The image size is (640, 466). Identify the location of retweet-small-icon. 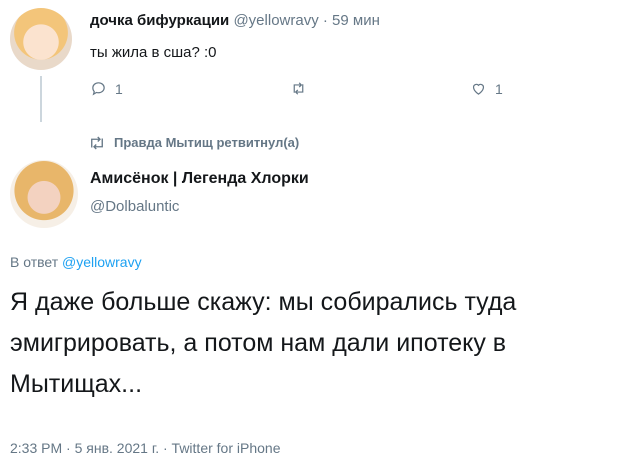
(97, 142).